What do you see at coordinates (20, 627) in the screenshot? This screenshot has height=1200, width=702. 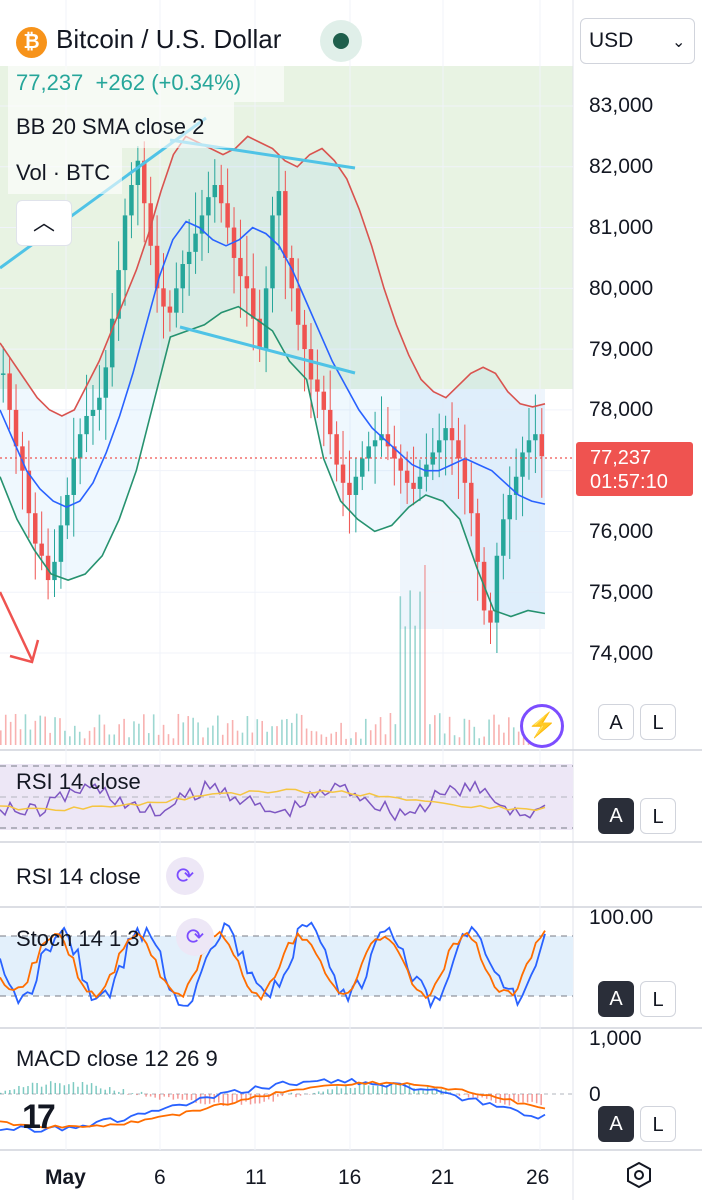 I see `down-arrow-drawing` at bounding box center [20, 627].